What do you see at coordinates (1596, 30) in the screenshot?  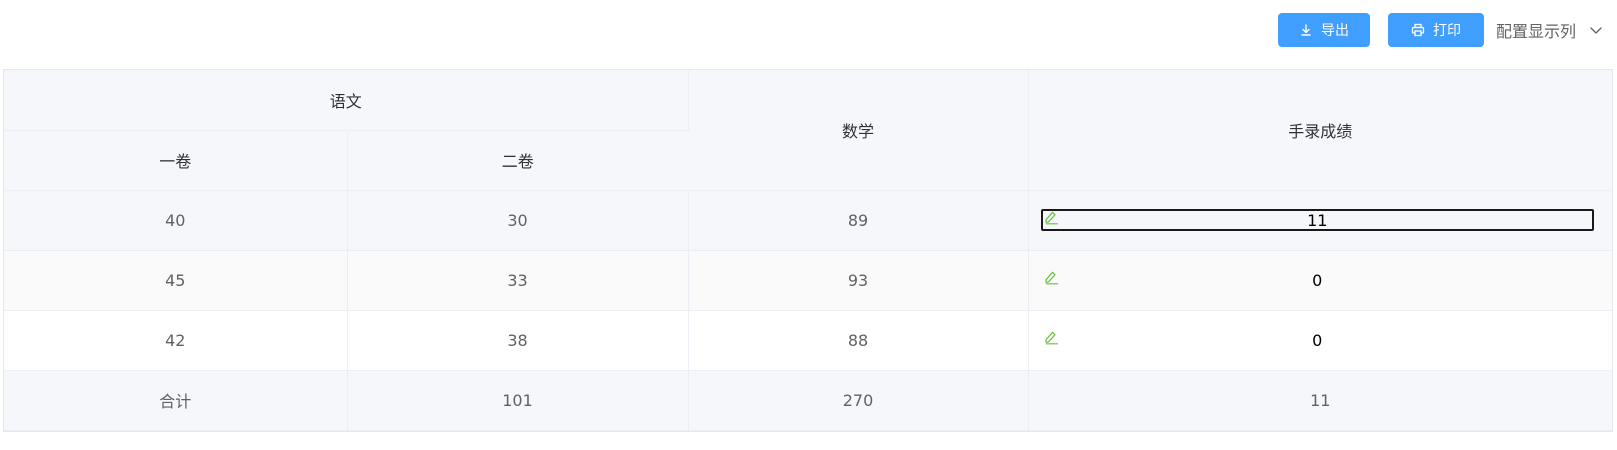 I see `chevron-down-icon` at bounding box center [1596, 30].